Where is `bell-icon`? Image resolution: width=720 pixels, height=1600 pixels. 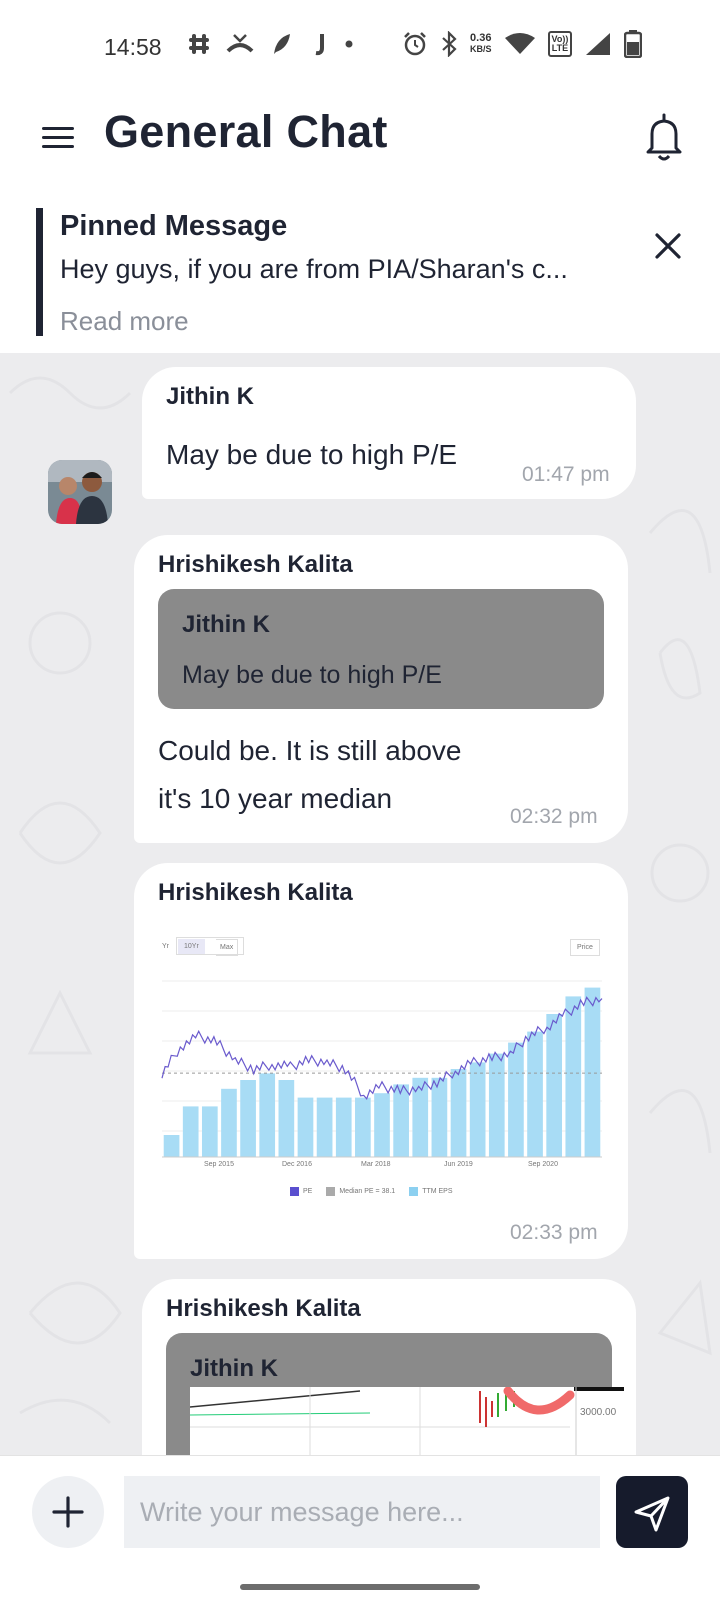 bell-icon is located at coordinates (664, 137).